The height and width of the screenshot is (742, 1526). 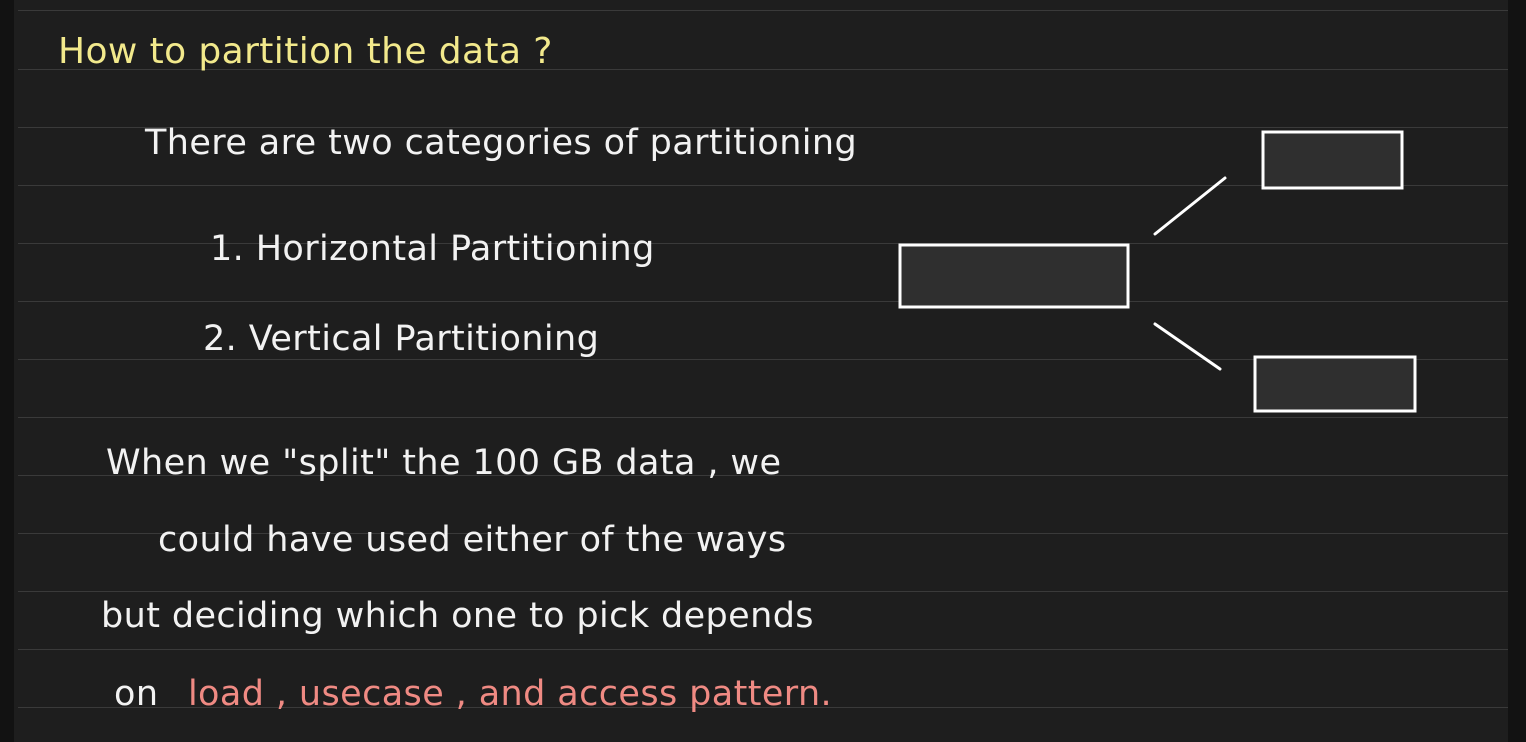 I want to click on paragraph-line-3: but deciding which one to pick depends, so click(x=457, y=616).